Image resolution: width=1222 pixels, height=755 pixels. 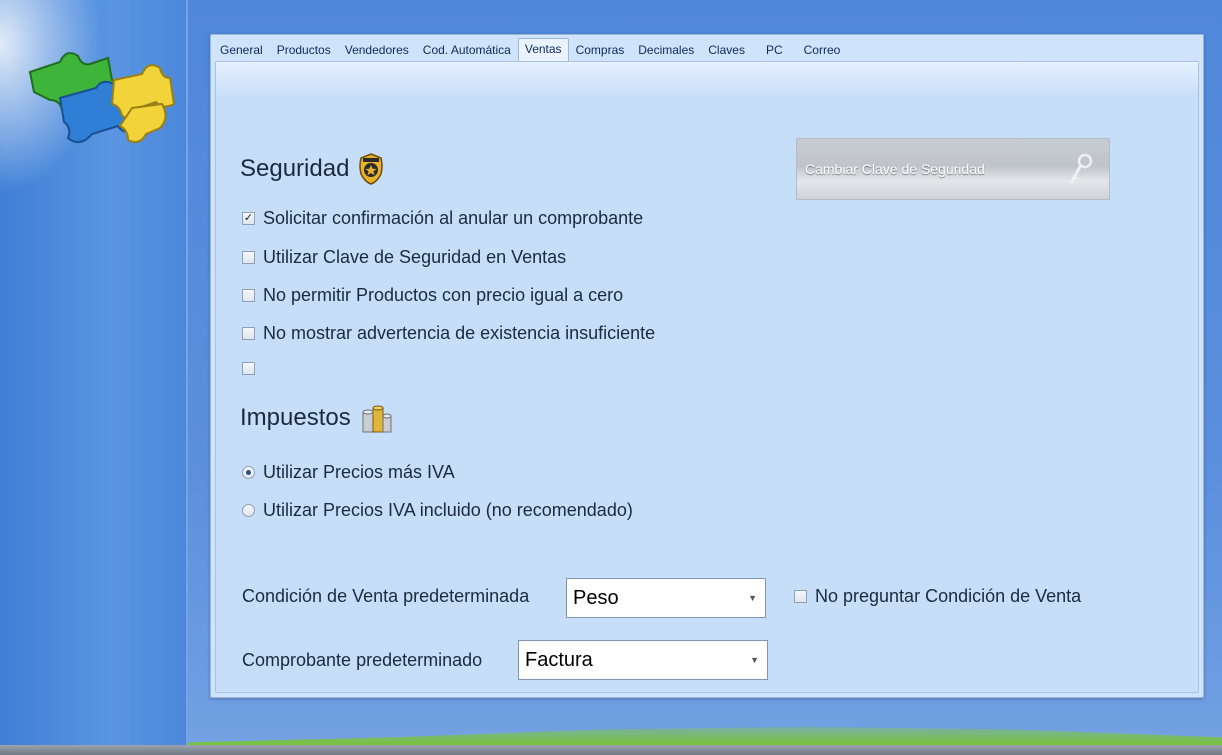 I want to click on cambiar-clave-button: Cambiar Clave de Seguridad, so click(x=953, y=169).